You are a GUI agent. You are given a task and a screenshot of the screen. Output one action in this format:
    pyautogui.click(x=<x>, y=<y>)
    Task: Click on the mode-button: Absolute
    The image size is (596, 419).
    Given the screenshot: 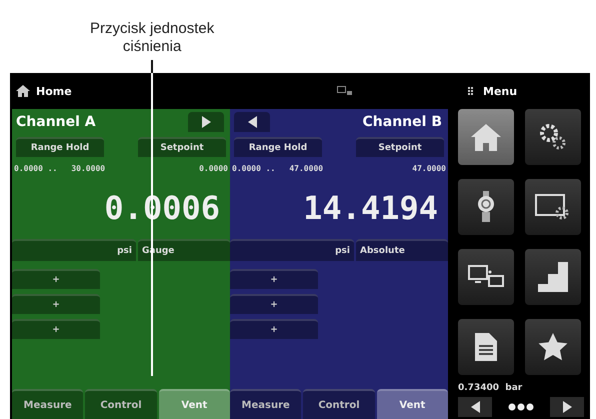 What is the action you would take?
    pyautogui.click(x=402, y=250)
    